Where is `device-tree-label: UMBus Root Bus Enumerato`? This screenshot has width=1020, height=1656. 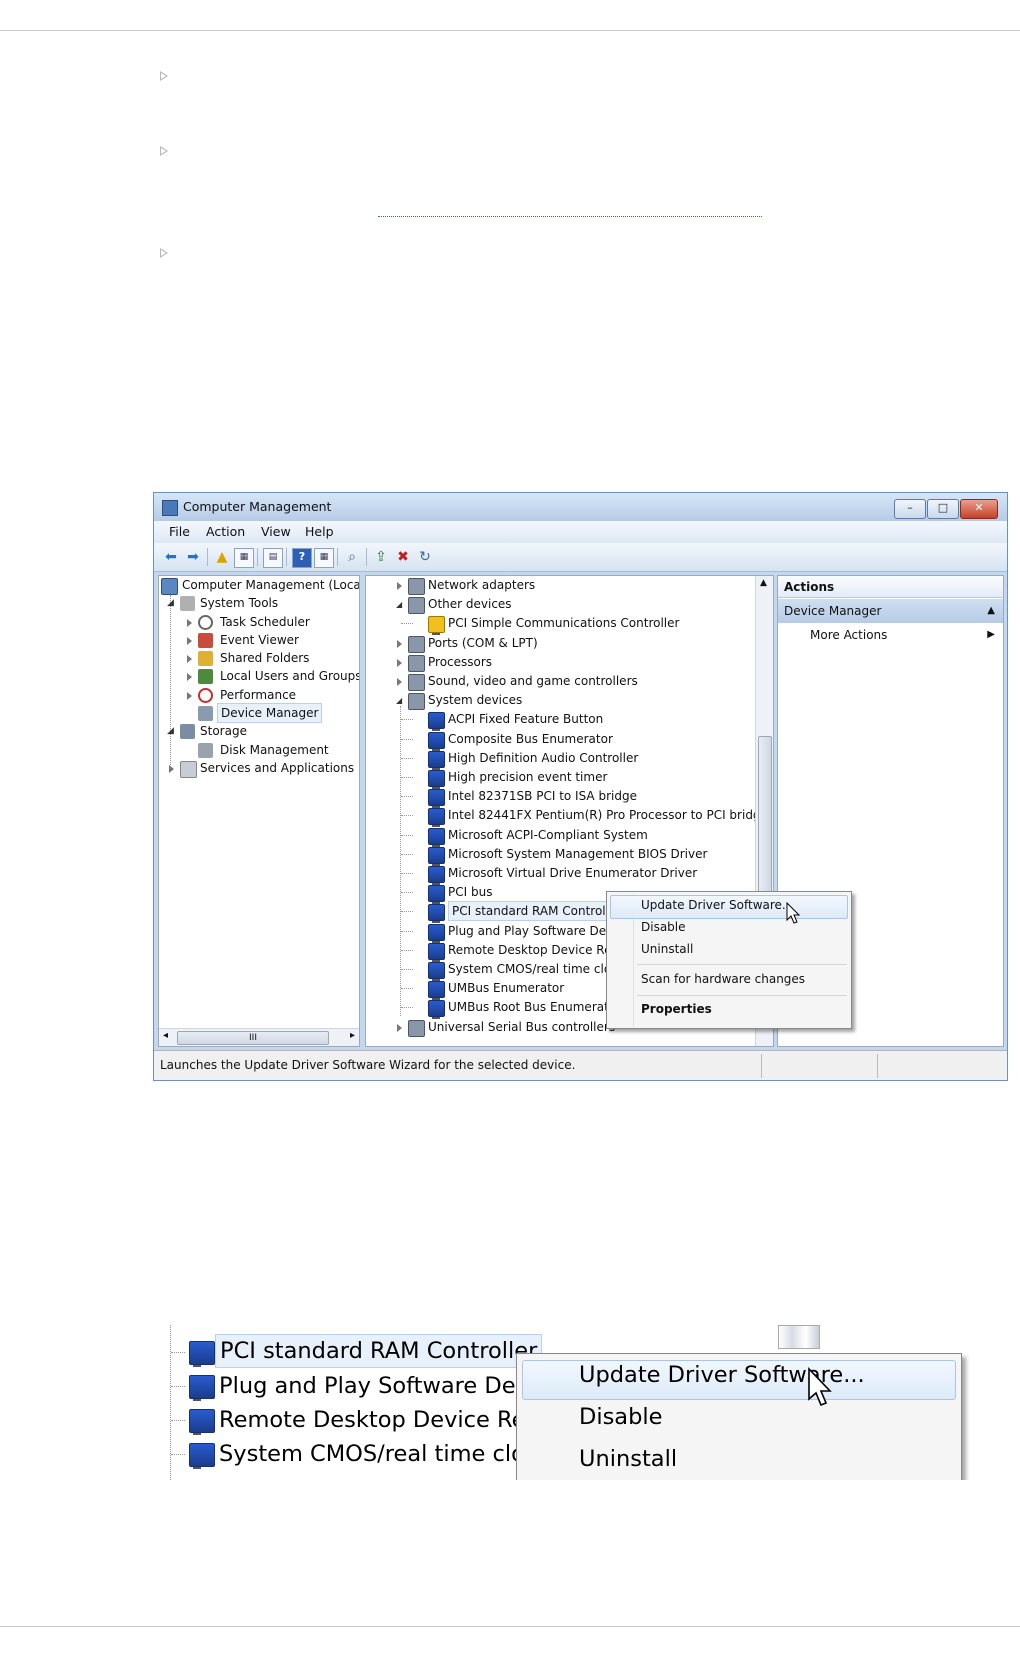
device-tree-label: UMBus Root Bus Enumerato is located at coordinates (532, 1007).